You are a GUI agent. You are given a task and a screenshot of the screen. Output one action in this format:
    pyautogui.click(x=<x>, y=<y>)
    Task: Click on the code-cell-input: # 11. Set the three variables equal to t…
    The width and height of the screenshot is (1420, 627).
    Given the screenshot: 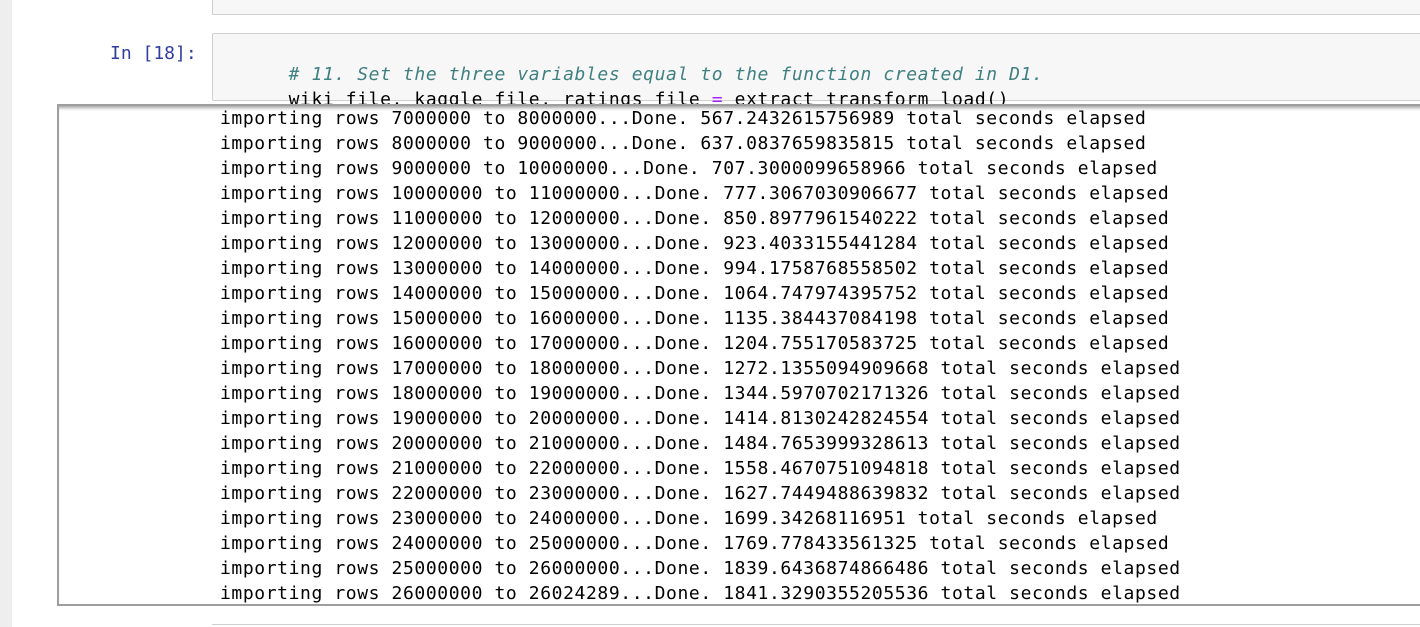 What is the action you would take?
    pyautogui.click(x=816, y=71)
    